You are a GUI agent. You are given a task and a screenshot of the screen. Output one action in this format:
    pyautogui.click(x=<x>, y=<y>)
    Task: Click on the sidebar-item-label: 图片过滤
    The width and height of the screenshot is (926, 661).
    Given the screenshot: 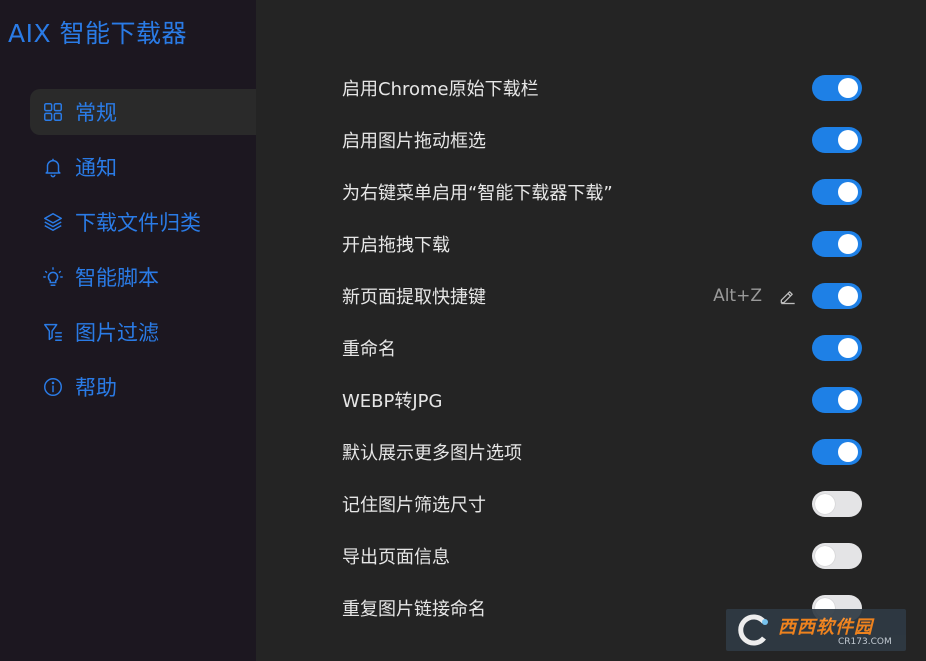 What is the action you would take?
    pyautogui.click(x=117, y=333)
    